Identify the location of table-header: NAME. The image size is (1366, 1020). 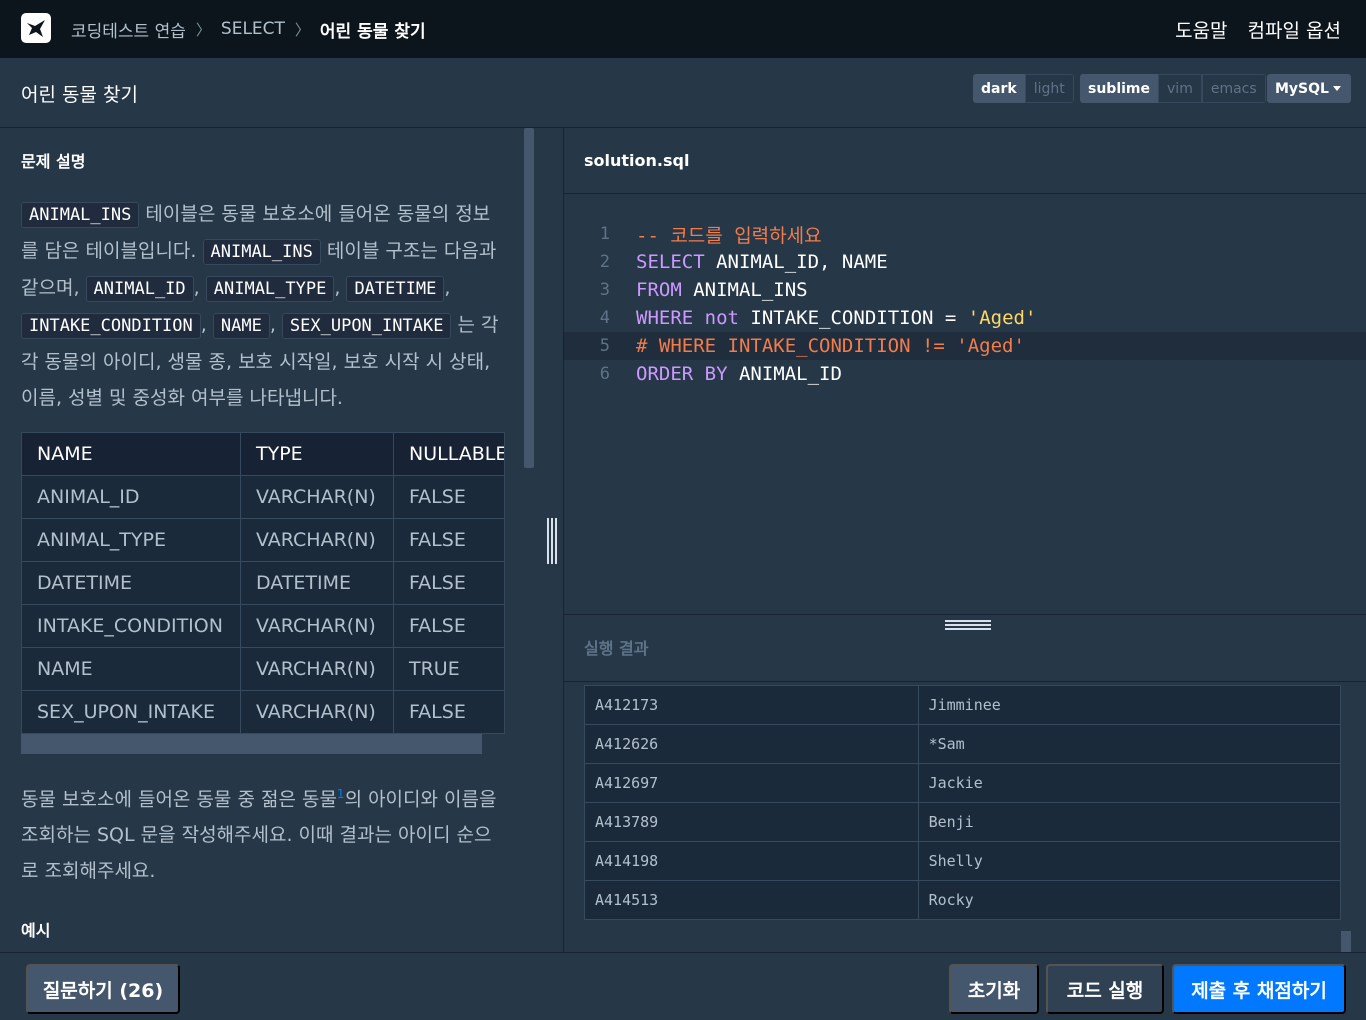
(131, 454).